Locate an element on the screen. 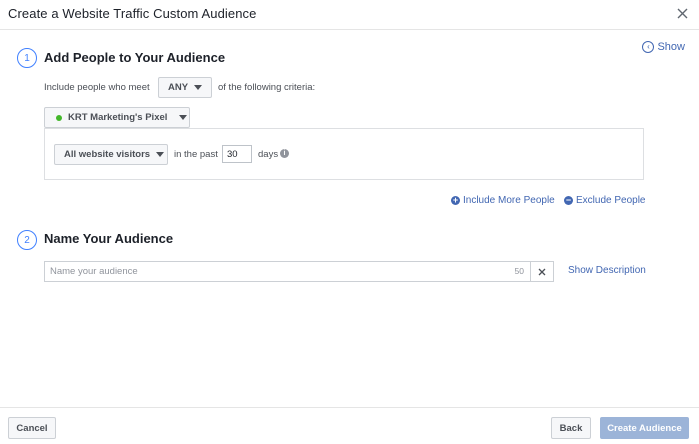 The height and width of the screenshot is (444, 699). match-type-value: ANY is located at coordinates (178, 87).